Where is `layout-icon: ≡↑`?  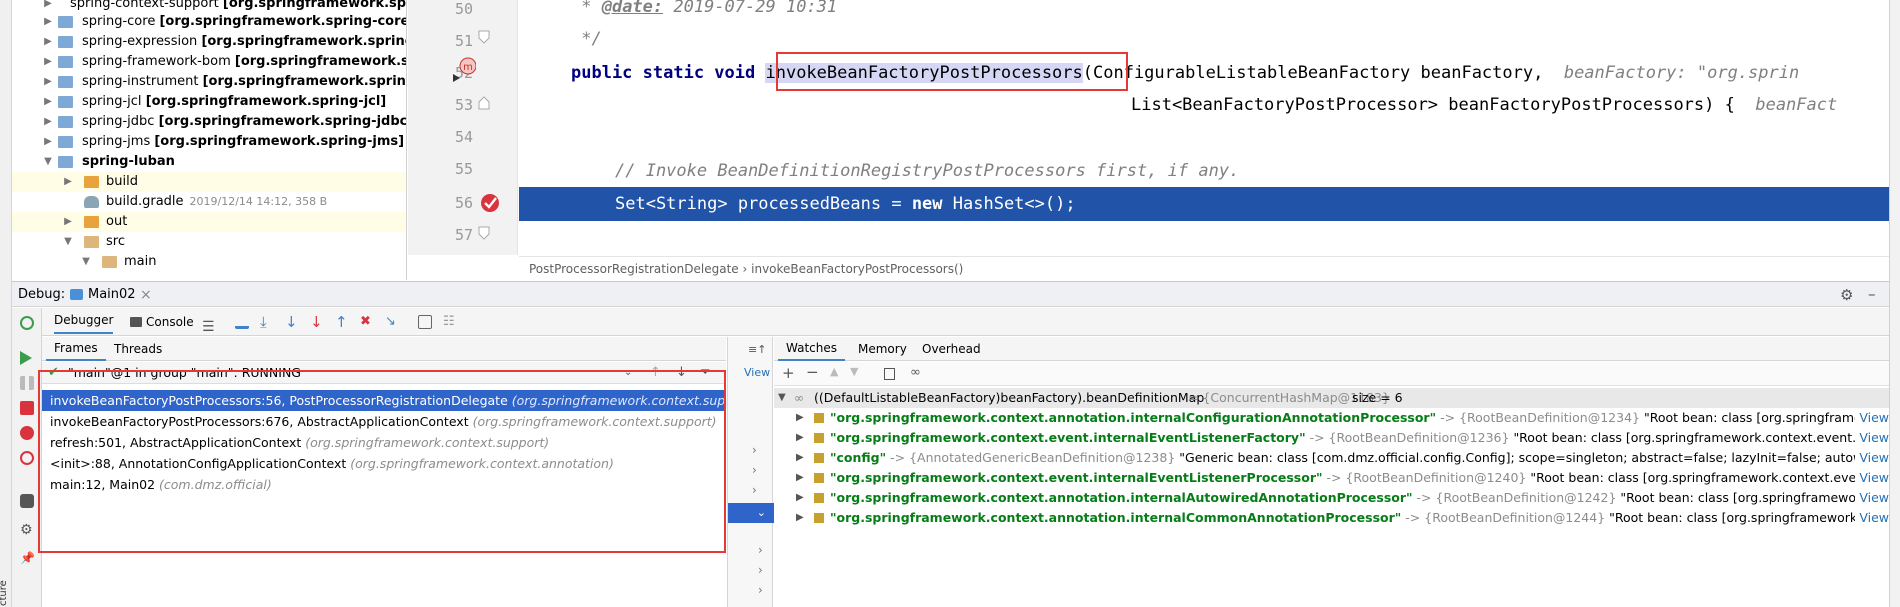
layout-icon: ≡↑ is located at coordinates (757, 349).